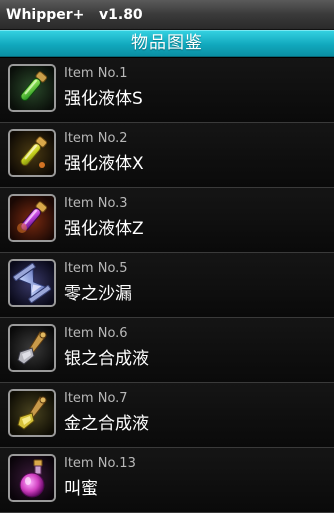 The image size is (334, 513). Describe the element at coordinates (167, 155) in the screenshot. I see `list-item: Item No.2 强化液体X` at that location.